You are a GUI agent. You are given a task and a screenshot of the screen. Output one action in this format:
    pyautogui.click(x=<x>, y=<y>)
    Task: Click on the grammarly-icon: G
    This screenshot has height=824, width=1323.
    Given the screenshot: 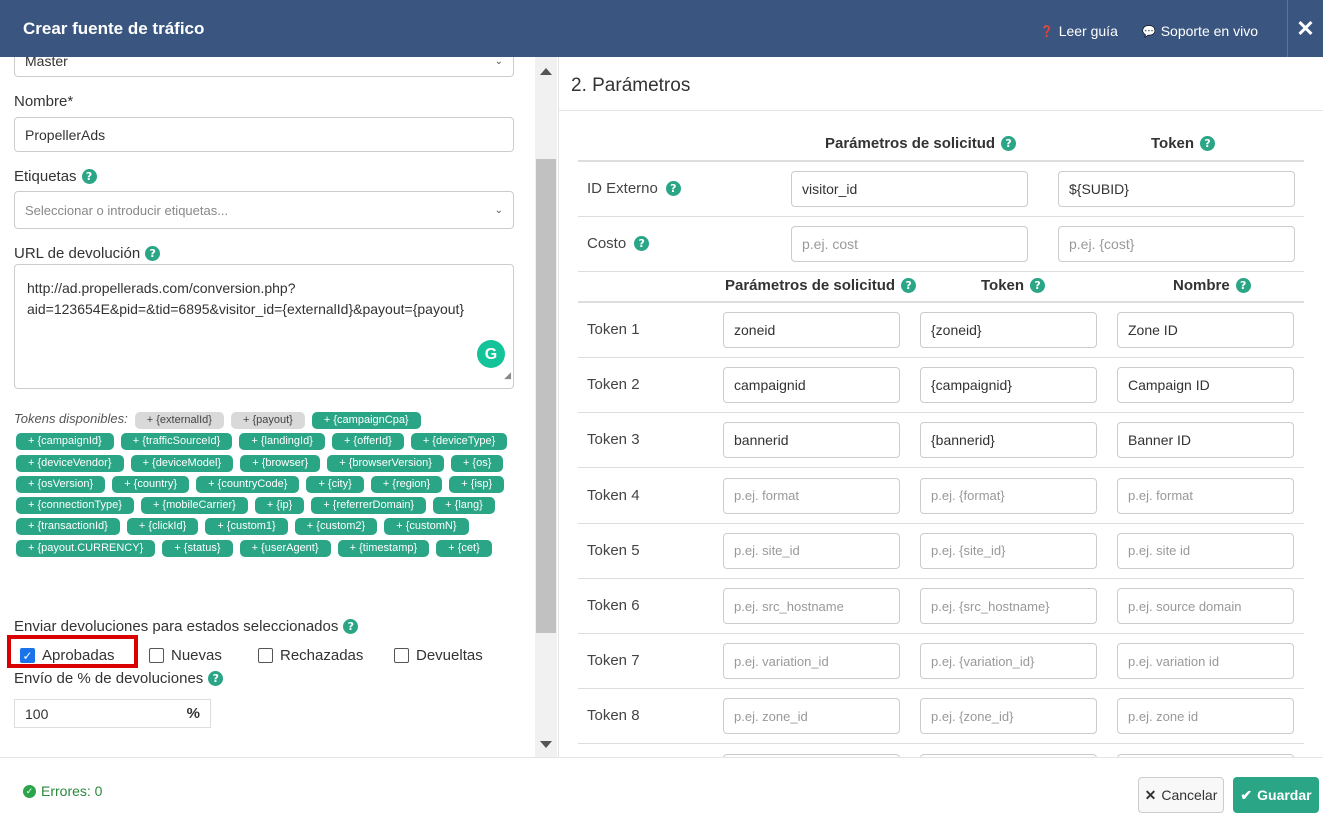 What is the action you would take?
    pyautogui.click(x=491, y=354)
    